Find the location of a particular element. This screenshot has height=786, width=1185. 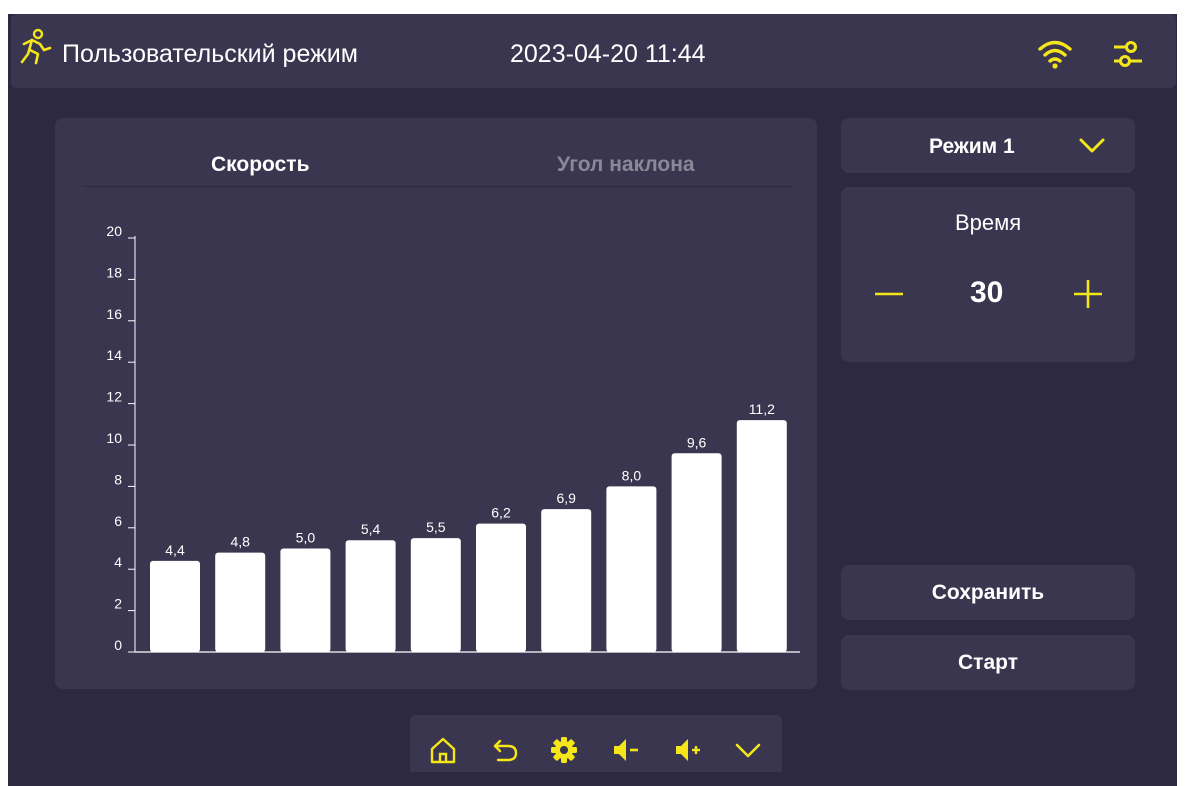

y-tick-label: 18 is located at coordinates (114, 272).